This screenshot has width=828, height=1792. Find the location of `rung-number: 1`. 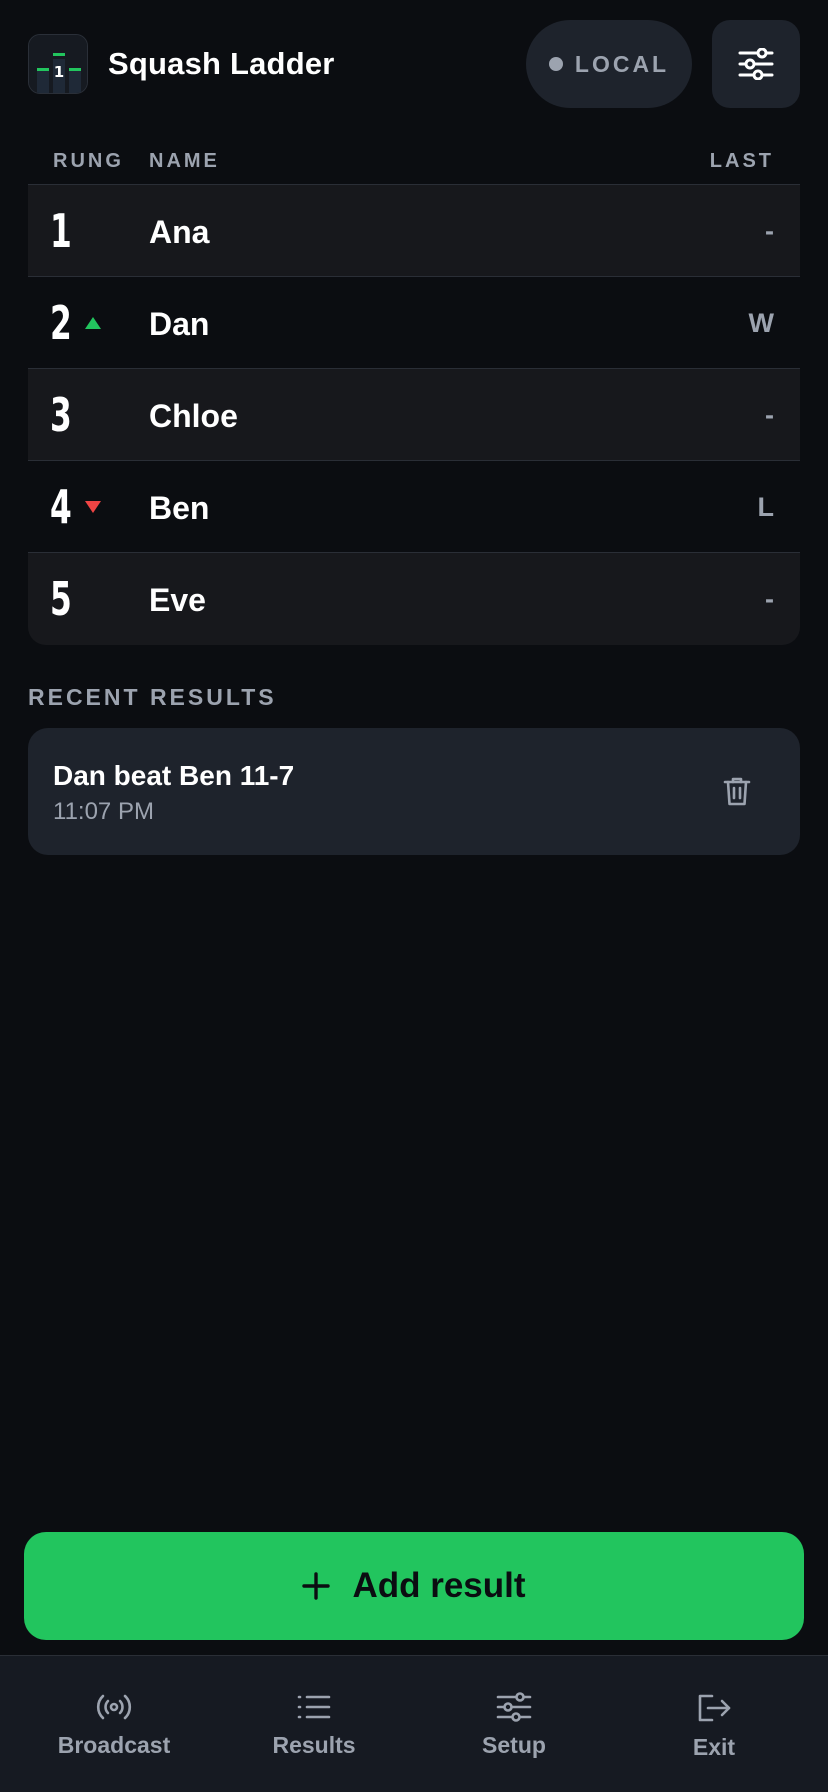

rung-number: 1 is located at coordinates (61, 231).